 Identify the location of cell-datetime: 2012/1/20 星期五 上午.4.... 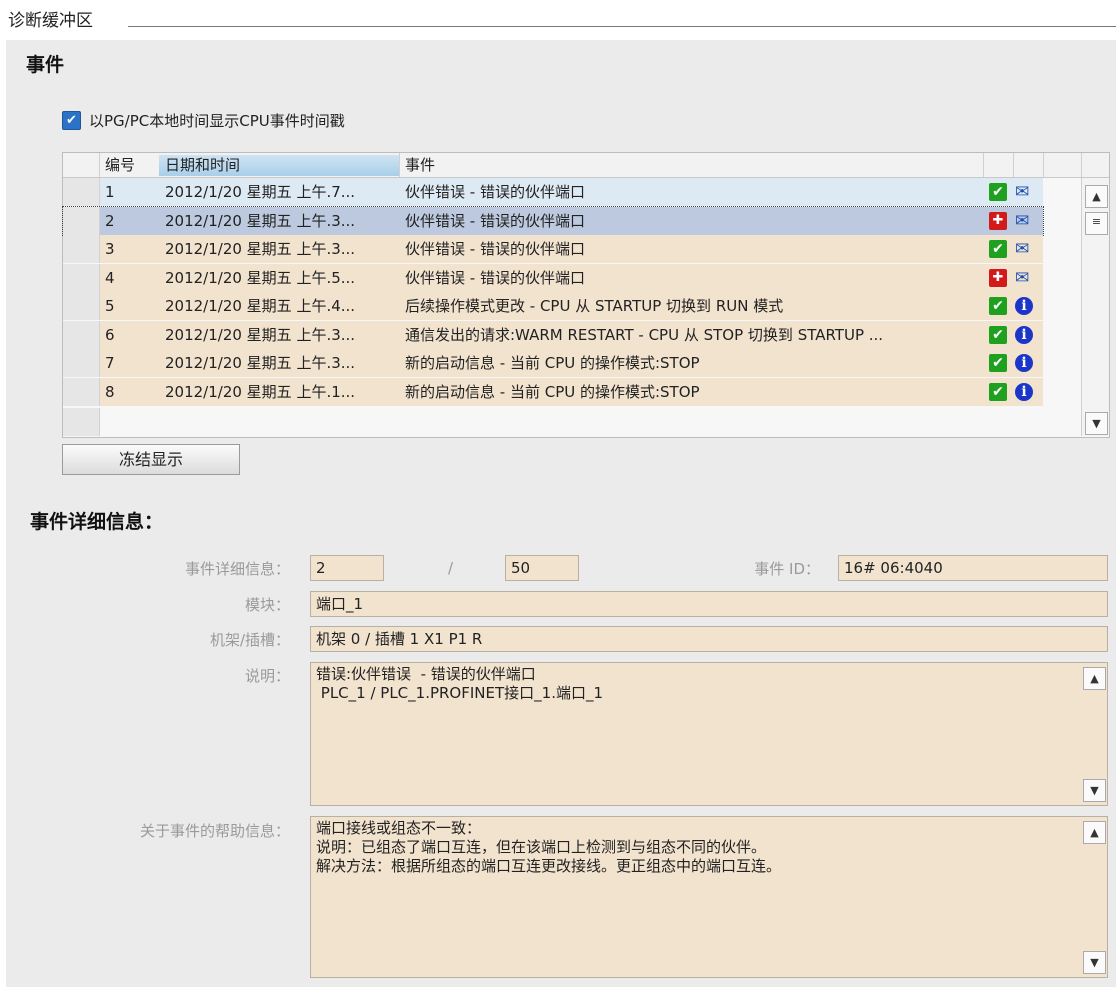
(260, 306).